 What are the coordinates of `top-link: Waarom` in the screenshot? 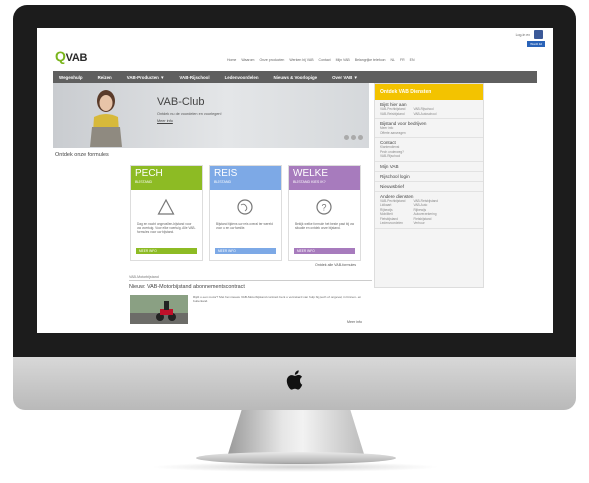 It's located at (247, 60).